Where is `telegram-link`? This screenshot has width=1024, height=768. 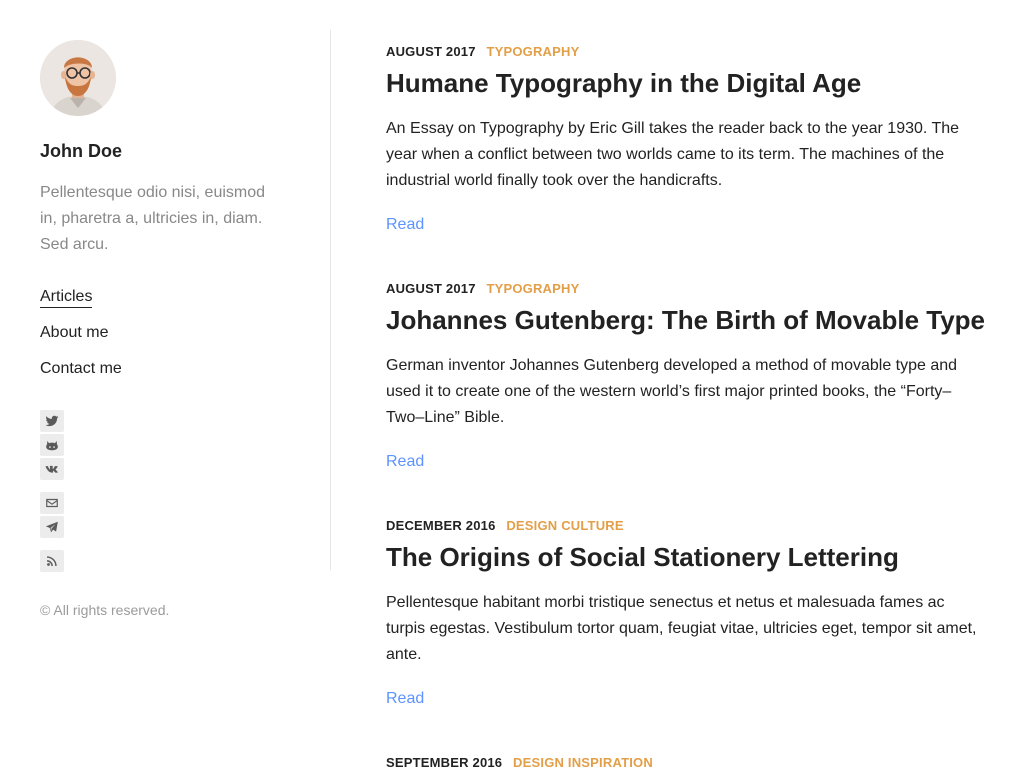
telegram-link is located at coordinates (52, 527).